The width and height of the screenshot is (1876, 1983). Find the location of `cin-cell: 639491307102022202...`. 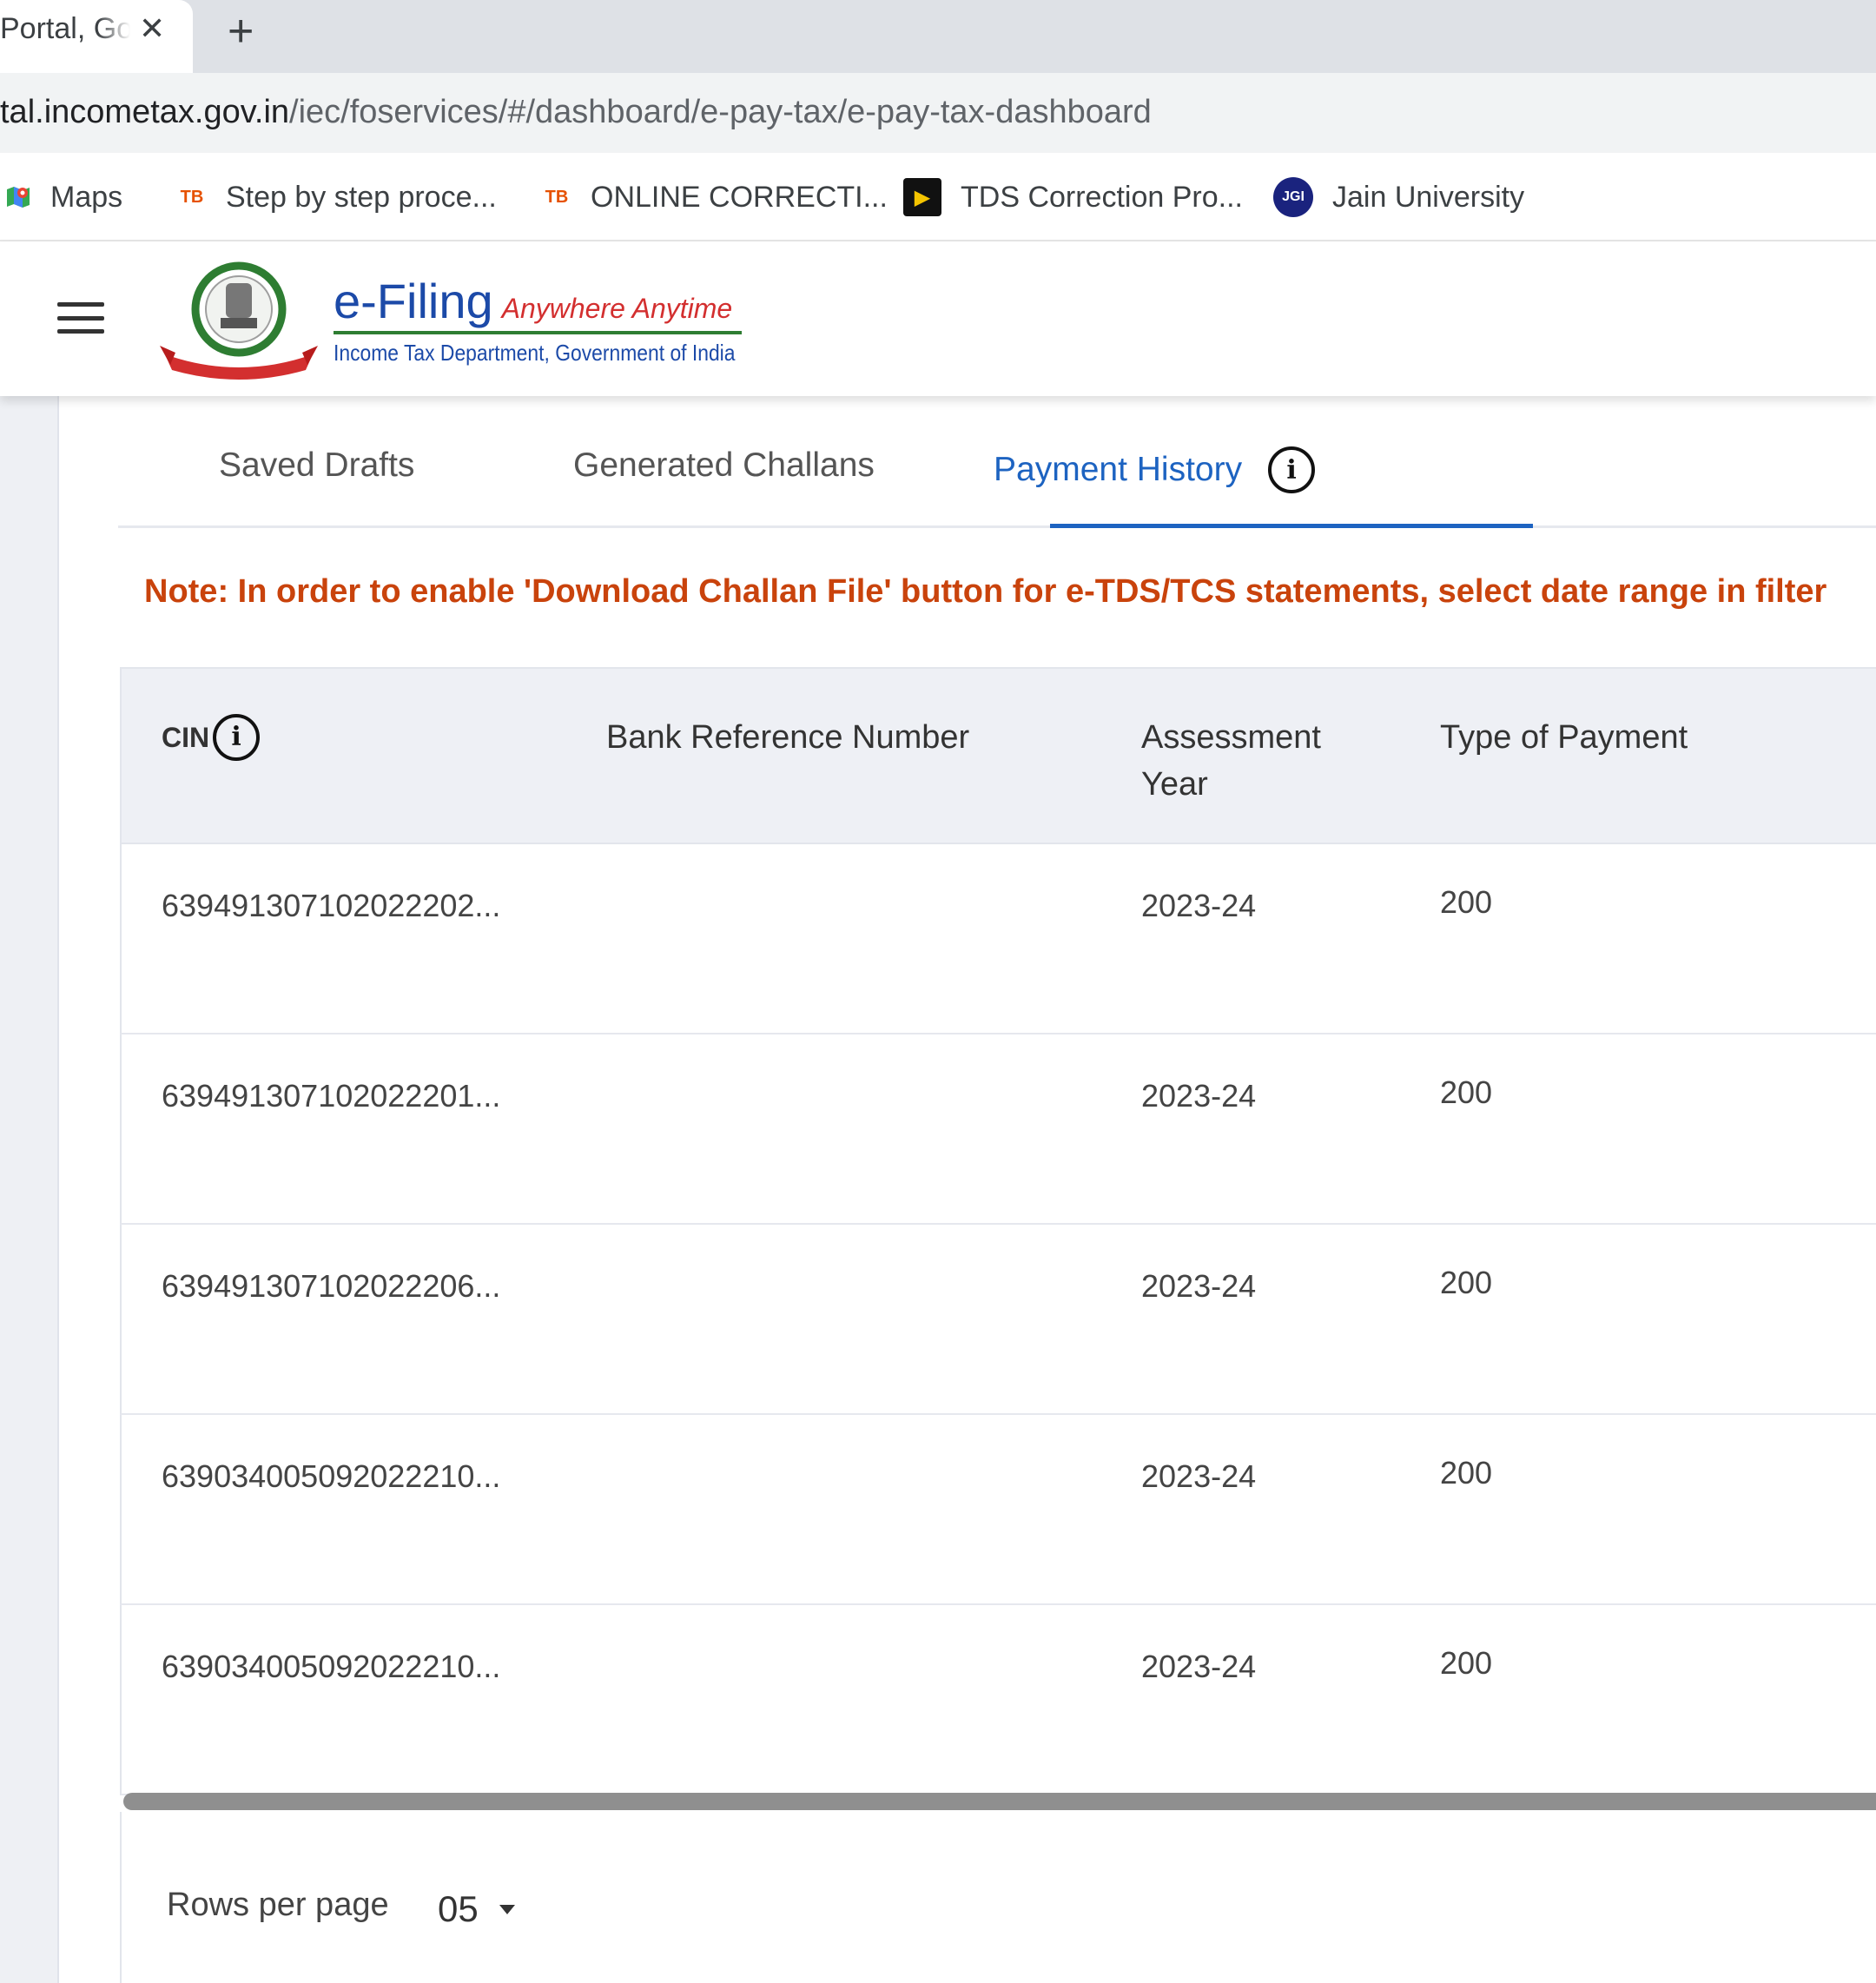

cin-cell: 639491307102022202... is located at coordinates (331, 905).